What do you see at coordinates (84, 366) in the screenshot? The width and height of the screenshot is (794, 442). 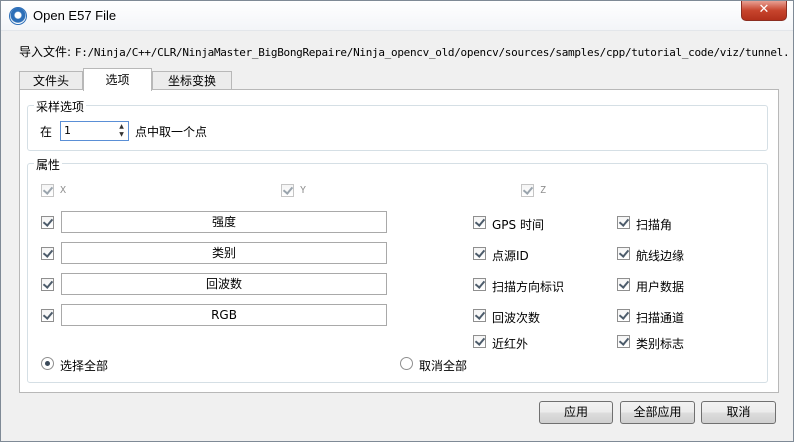 I see `radio-select-all-label: 选择全部` at bounding box center [84, 366].